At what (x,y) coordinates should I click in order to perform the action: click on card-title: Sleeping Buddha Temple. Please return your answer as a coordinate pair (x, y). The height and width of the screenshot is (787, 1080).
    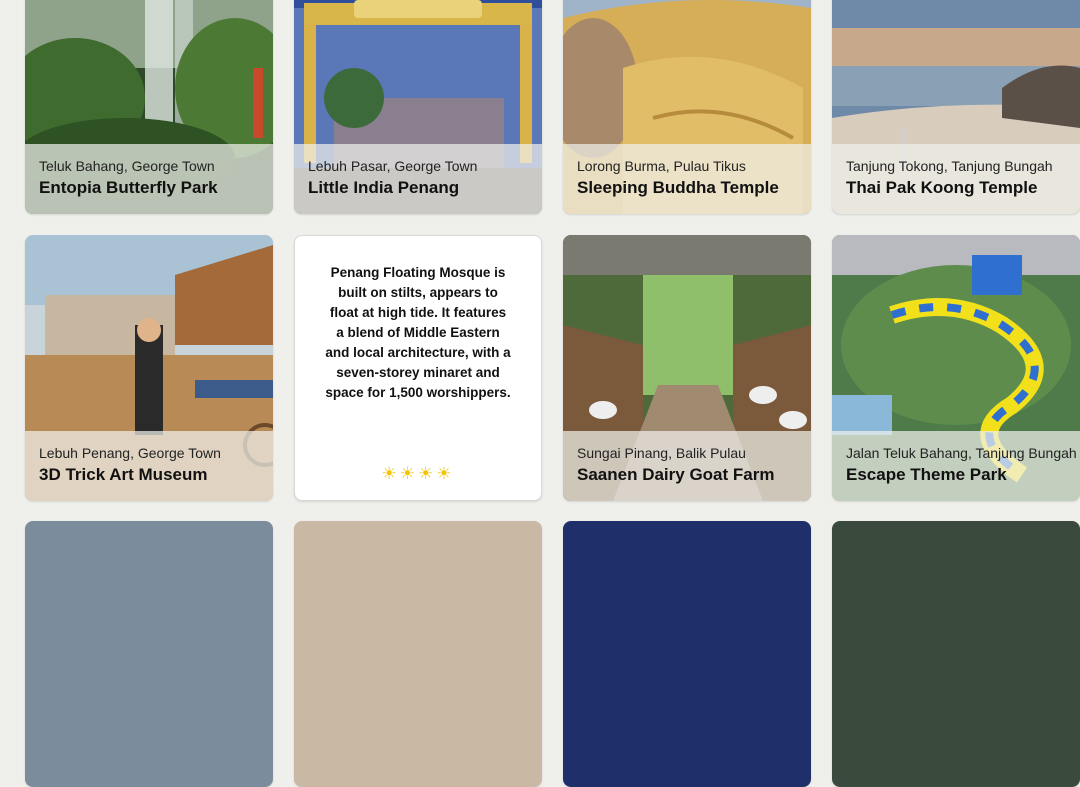
    Looking at the image, I should click on (678, 187).